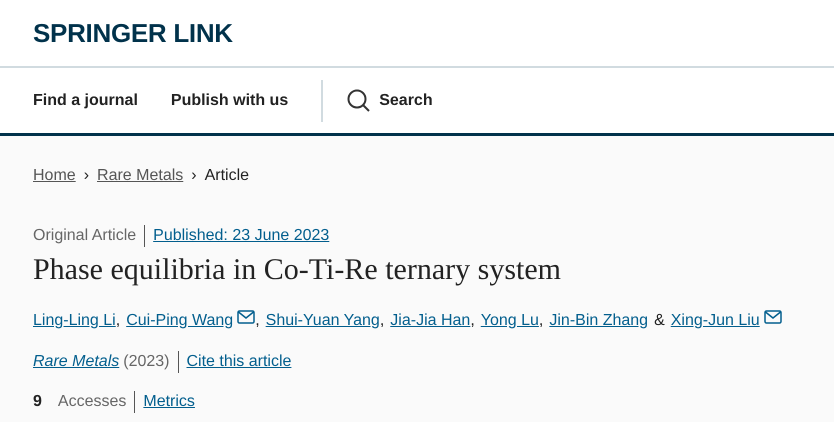 The image size is (834, 422). I want to click on metrics-link: Metrics, so click(169, 402).